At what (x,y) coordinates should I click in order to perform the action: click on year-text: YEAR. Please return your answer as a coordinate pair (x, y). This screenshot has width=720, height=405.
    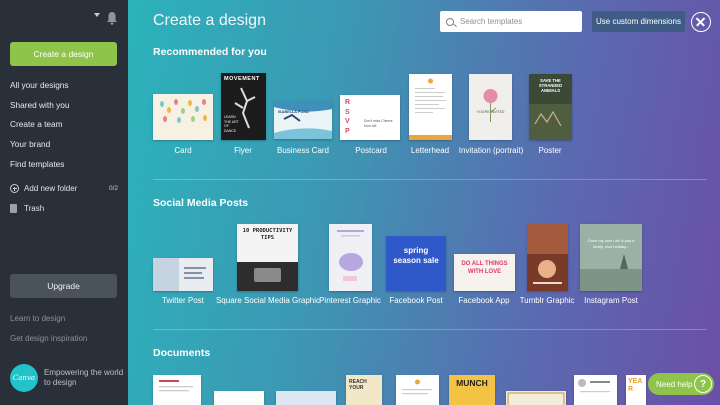
    Looking at the image, I should click on (635, 385).